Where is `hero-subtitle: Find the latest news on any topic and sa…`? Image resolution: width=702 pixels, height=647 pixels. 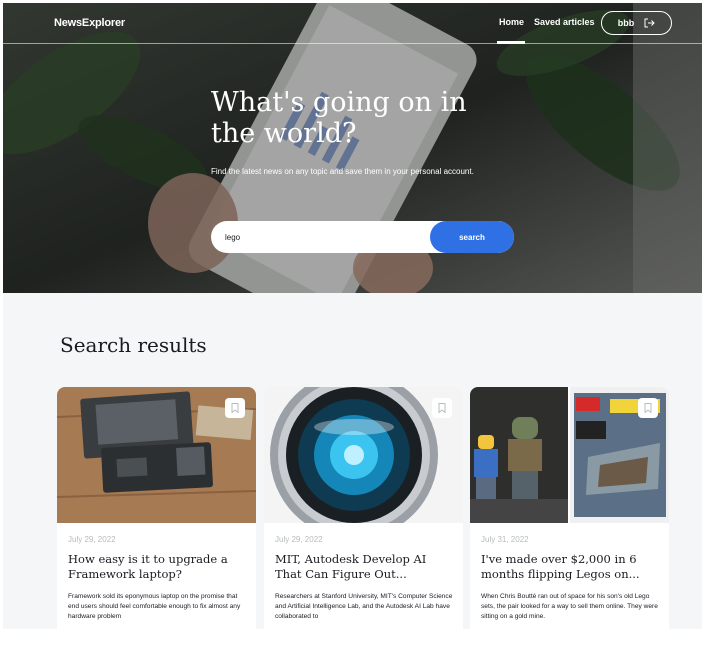 hero-subtitle: Find the latest news on any topic and sa… is located at coordinates (342, 171).